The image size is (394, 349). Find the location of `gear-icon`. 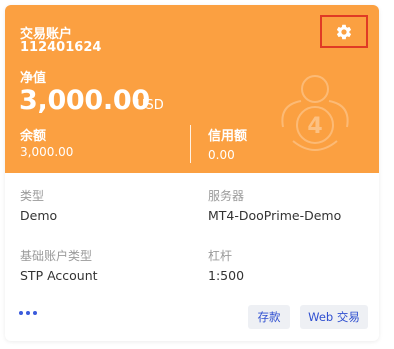

gear-icon is located at coordinates (344, 31).